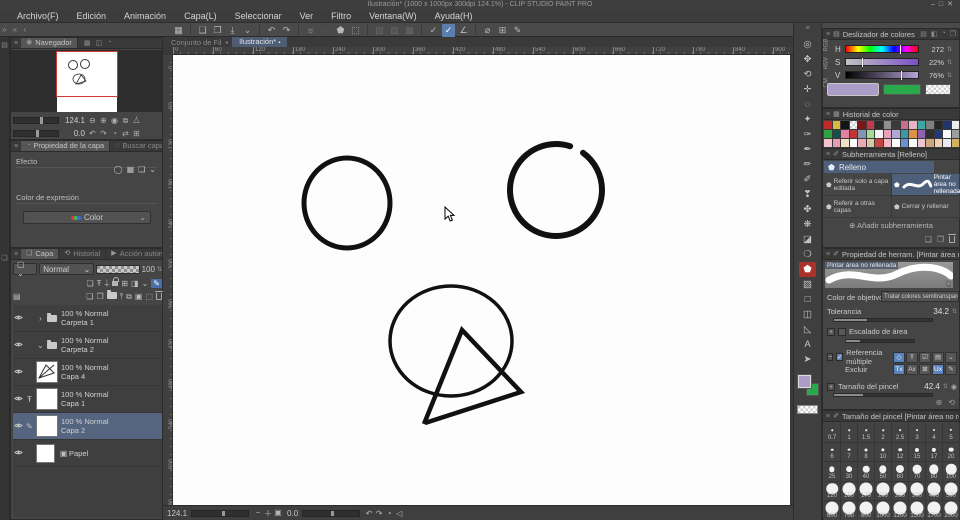 This screenshot has width=960, height=520. I want to click on transparent-color-swatch, so click(807, 409).